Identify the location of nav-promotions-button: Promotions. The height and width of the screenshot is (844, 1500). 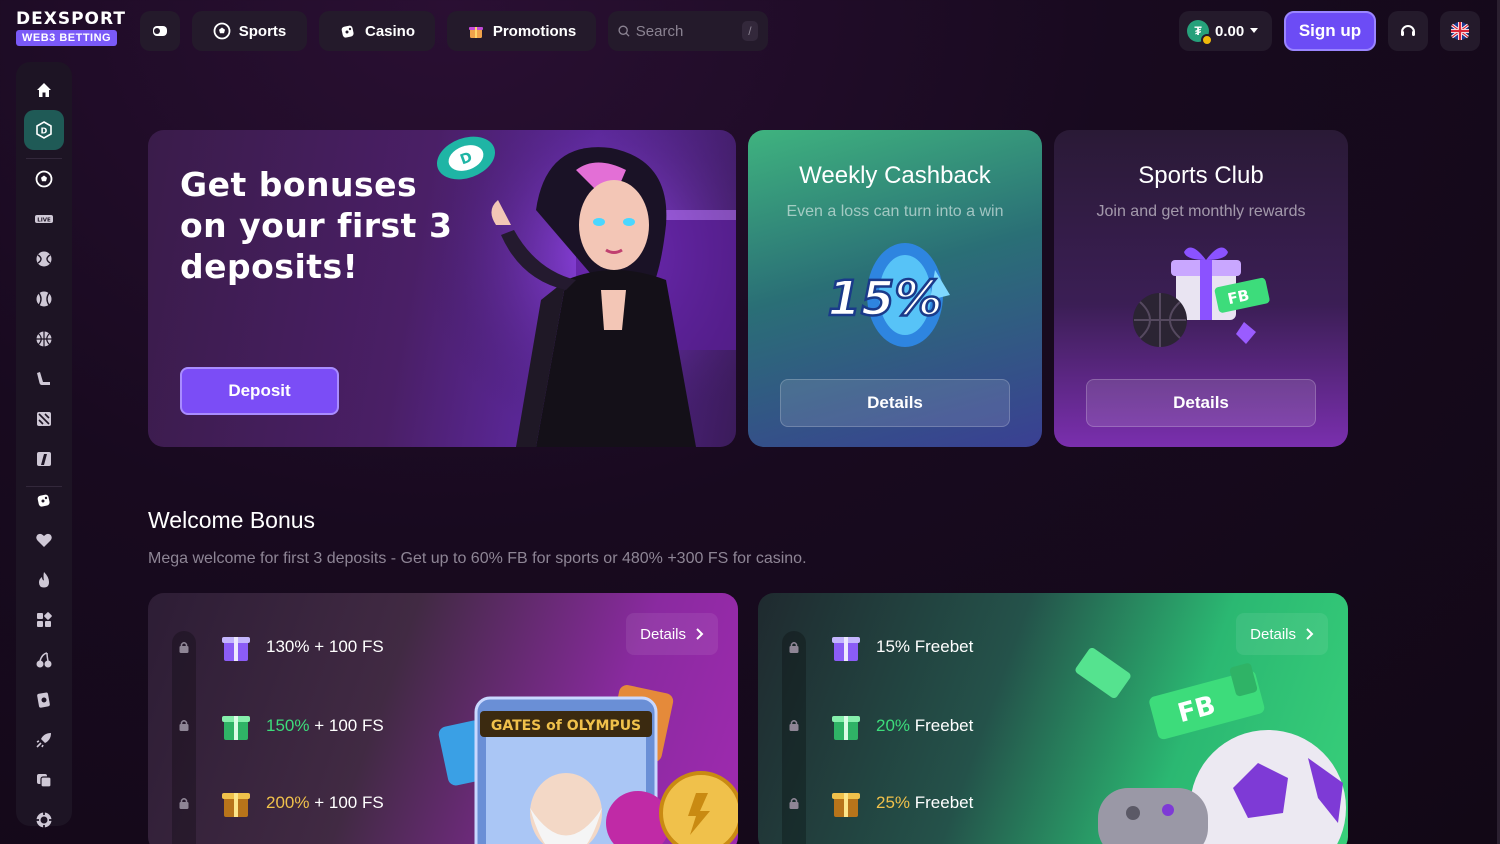
(521, 31).